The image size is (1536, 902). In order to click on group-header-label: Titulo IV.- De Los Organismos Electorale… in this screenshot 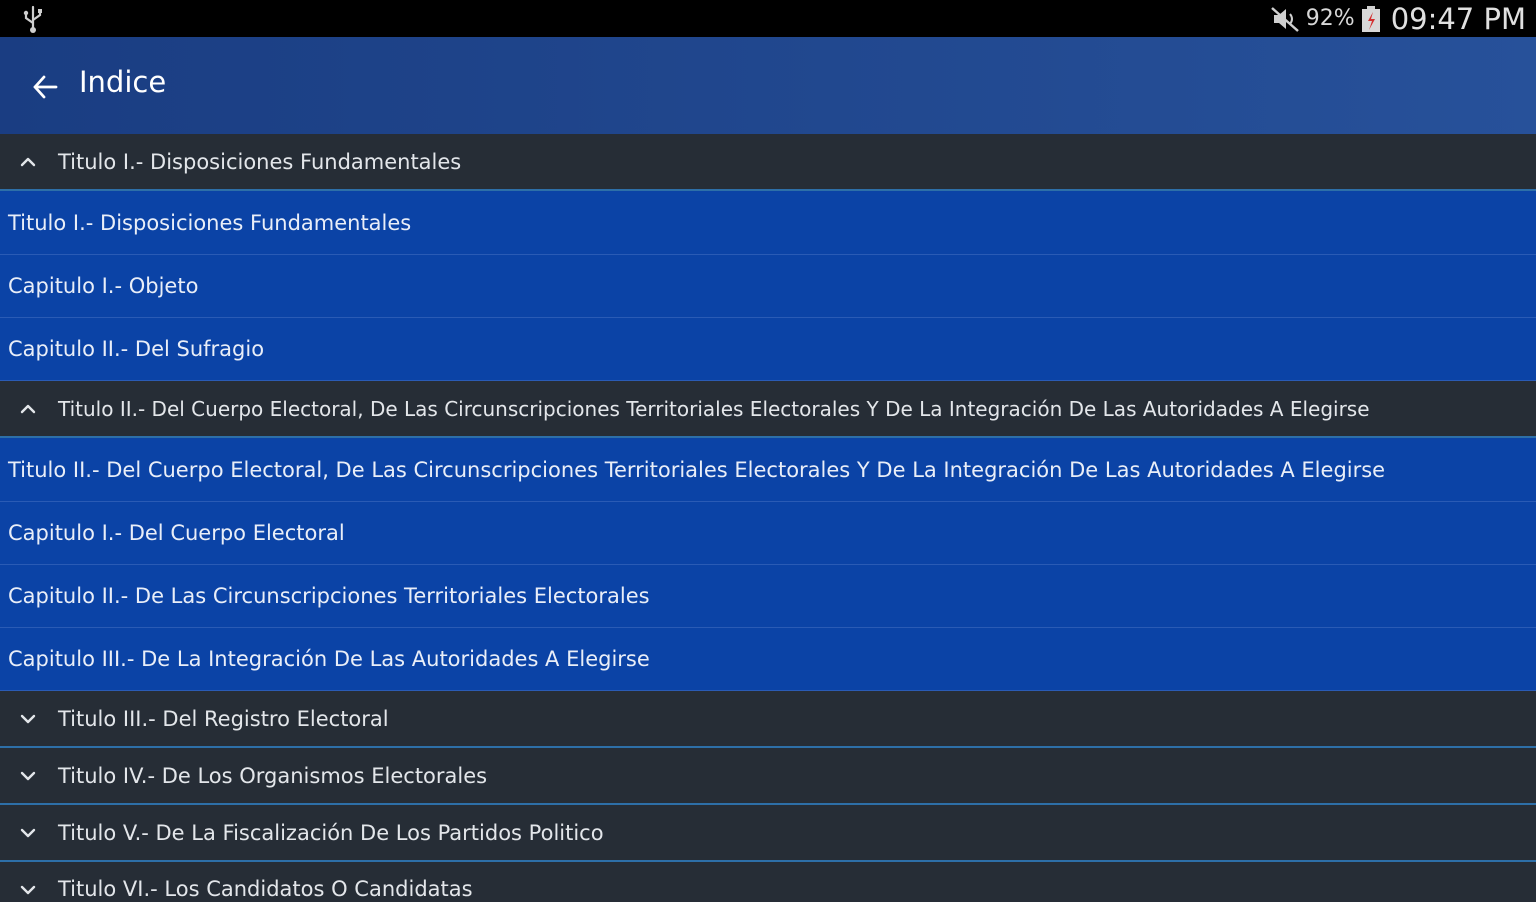, I will do `click(273, 775)`.